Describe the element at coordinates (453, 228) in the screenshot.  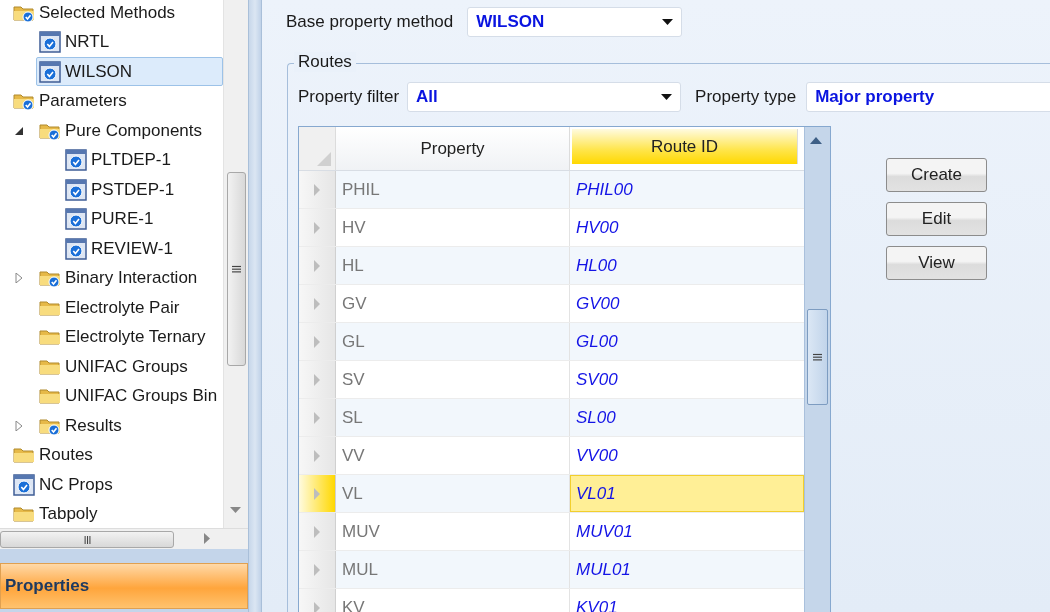
I see `table-cell: HV` at that location.